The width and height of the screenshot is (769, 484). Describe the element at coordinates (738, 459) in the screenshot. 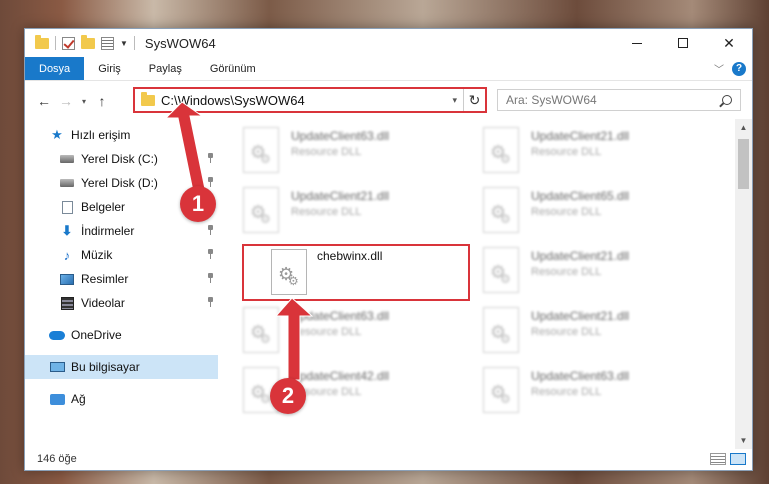

I see `tiles-view-icon` at that location.